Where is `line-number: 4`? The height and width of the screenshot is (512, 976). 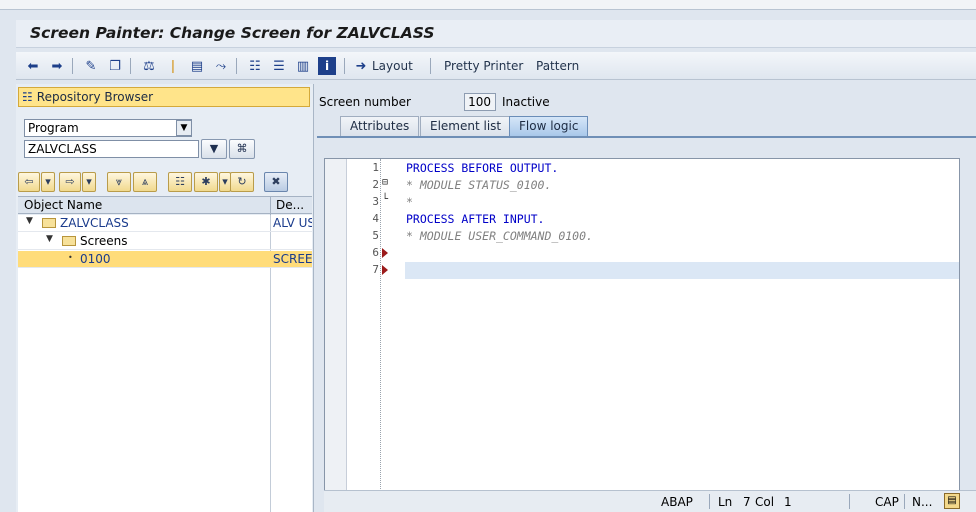 line-number: 4 is located at coordinates (375, 218).